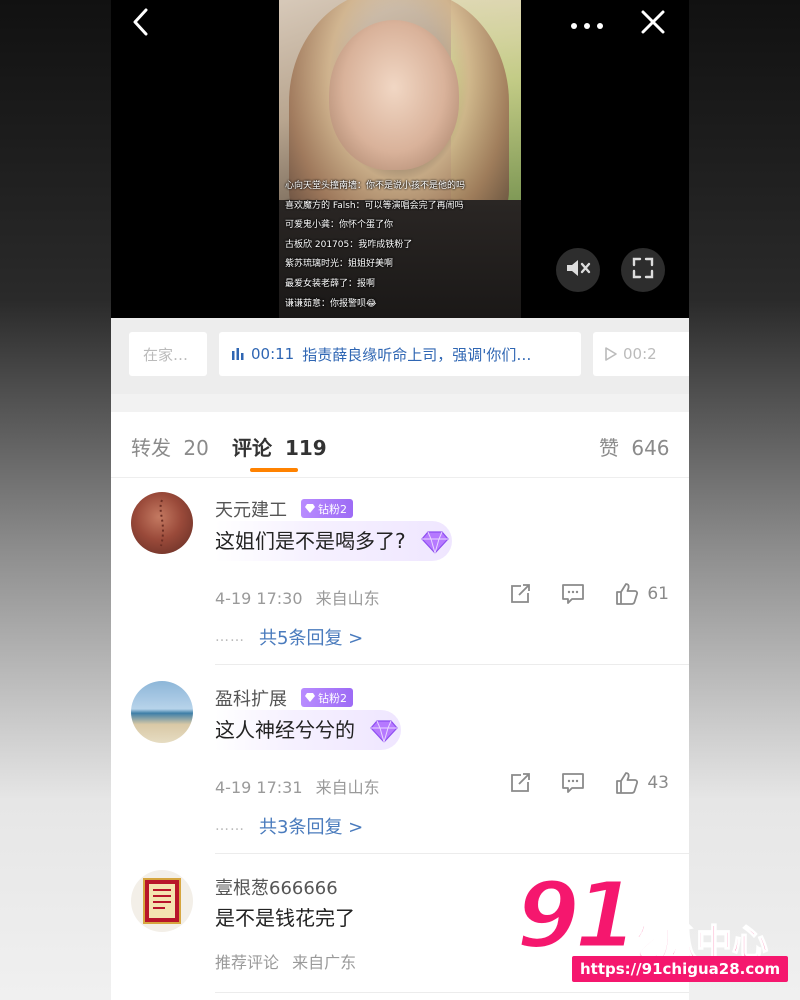  I want to click on comment-bubble: 这姐们是不是喝多了?, so click(333, 541).